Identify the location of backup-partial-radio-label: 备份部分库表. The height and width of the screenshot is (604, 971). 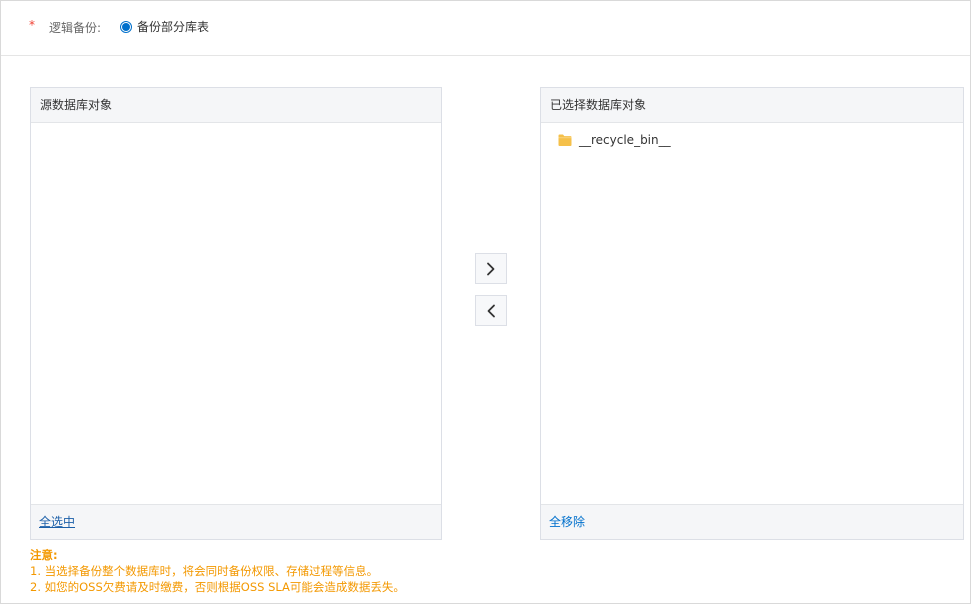
(173, 26).